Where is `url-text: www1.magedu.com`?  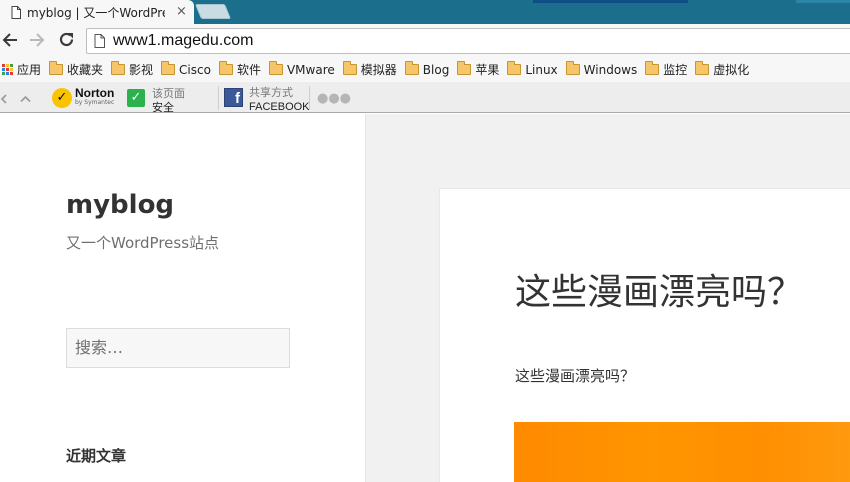
url-text: www1.magedu.com is located at coordinates (183, 41).